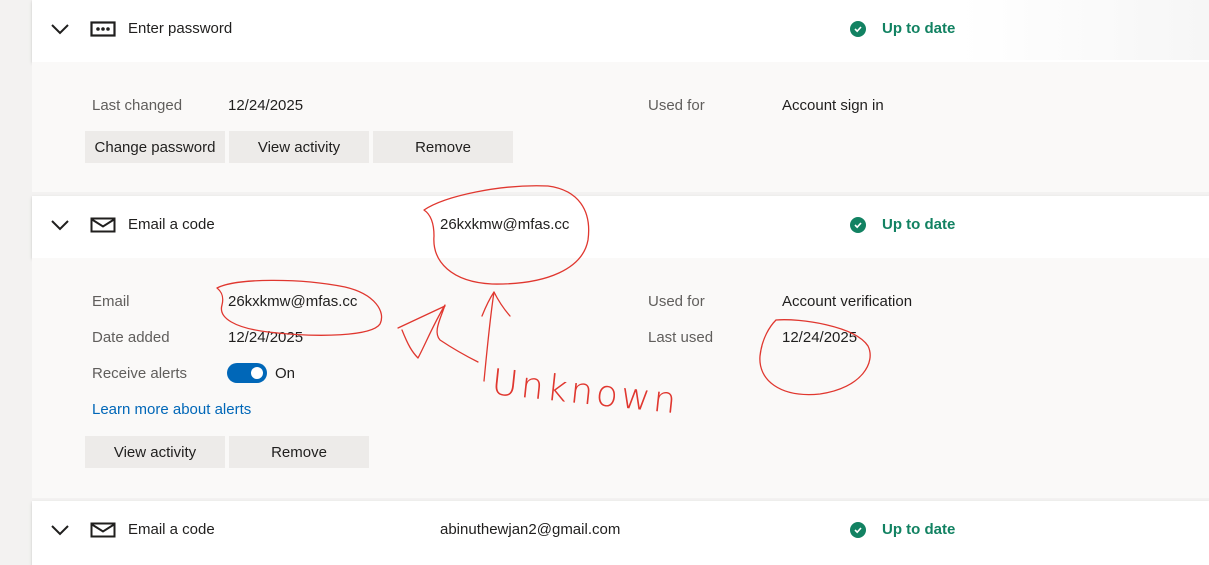  Describe the element at coordinates (111, 301) in the screenshot. I see `email-label: Email` at that location.